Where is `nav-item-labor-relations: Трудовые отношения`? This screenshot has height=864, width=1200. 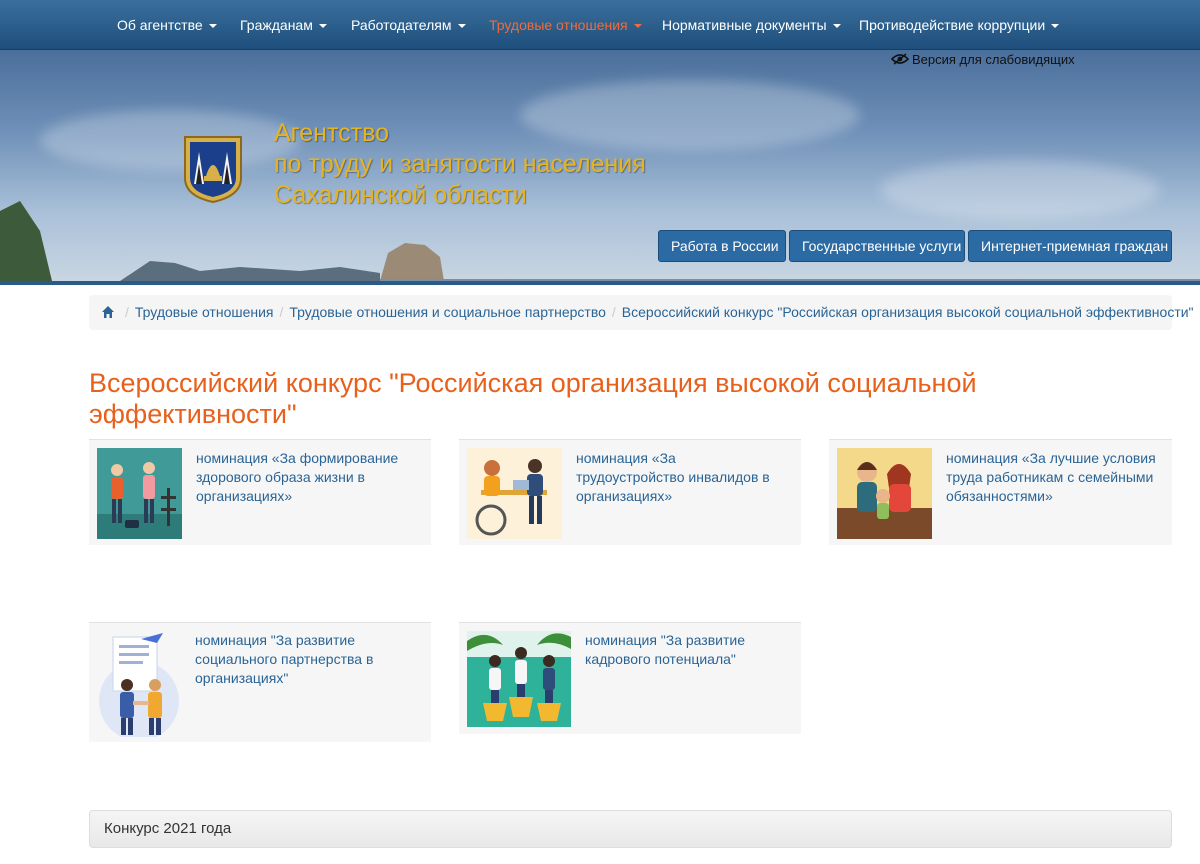
nav-item-labor-relations: Трудовые отношения is located at coordinates (565, 25).